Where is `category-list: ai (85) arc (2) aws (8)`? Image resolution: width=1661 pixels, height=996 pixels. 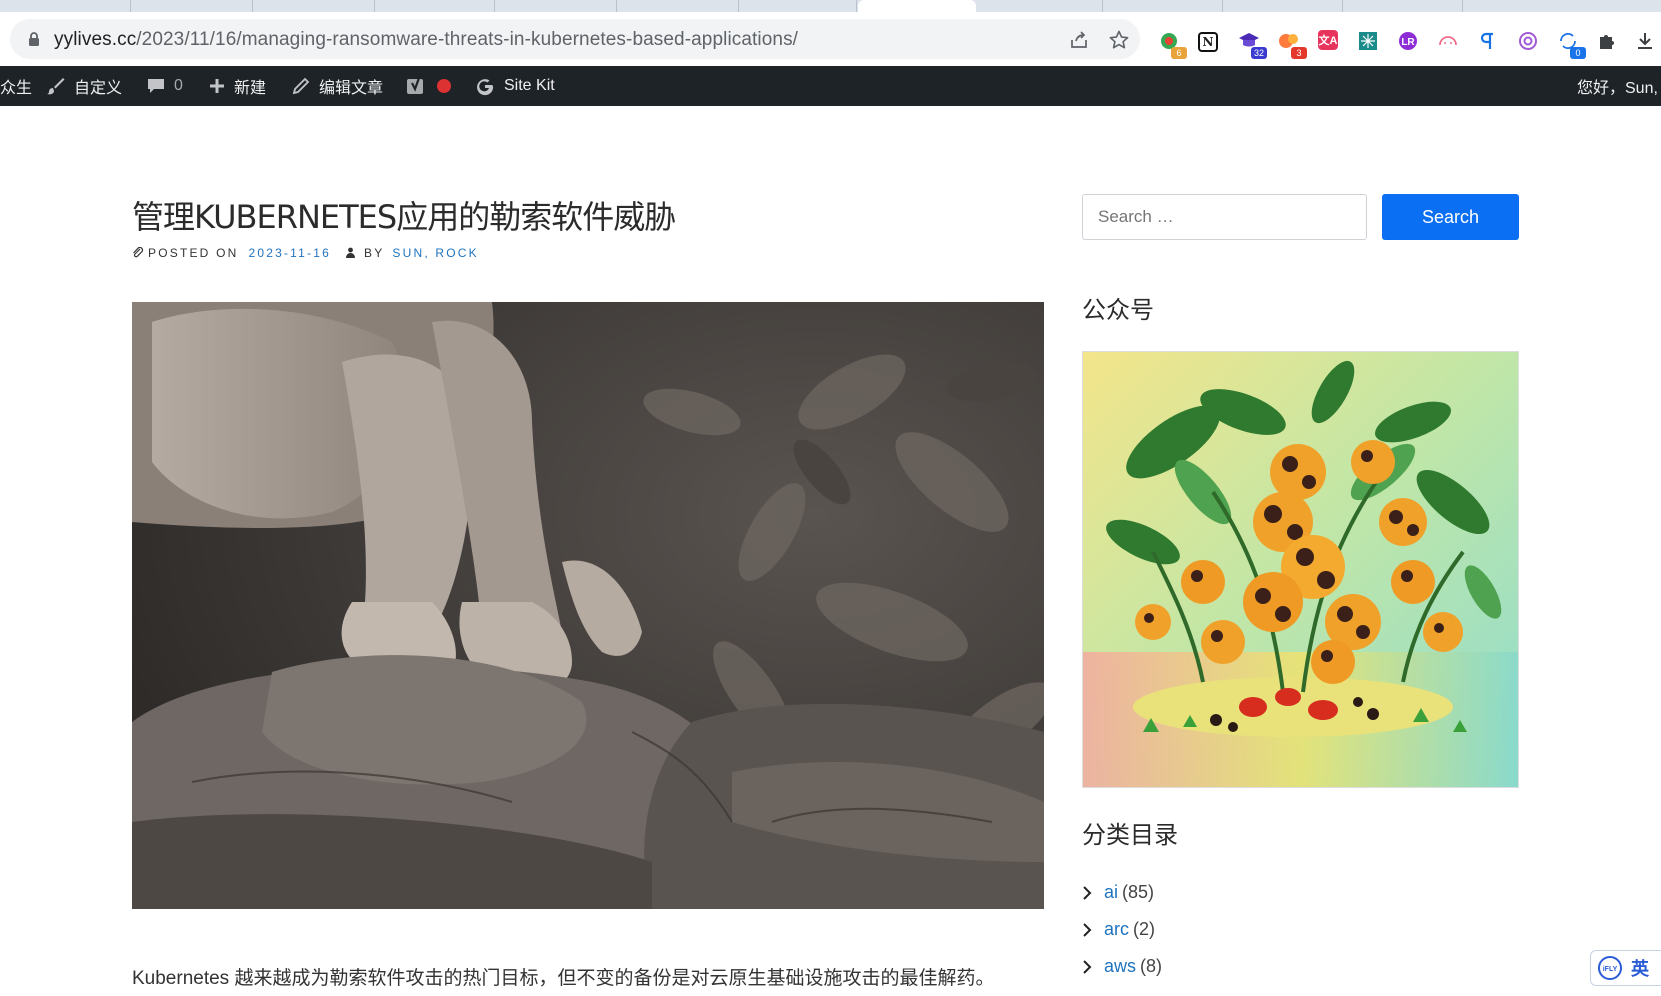 category-list: ai (85) arc (2) aws (8) is located at coordinates (1122, 929).